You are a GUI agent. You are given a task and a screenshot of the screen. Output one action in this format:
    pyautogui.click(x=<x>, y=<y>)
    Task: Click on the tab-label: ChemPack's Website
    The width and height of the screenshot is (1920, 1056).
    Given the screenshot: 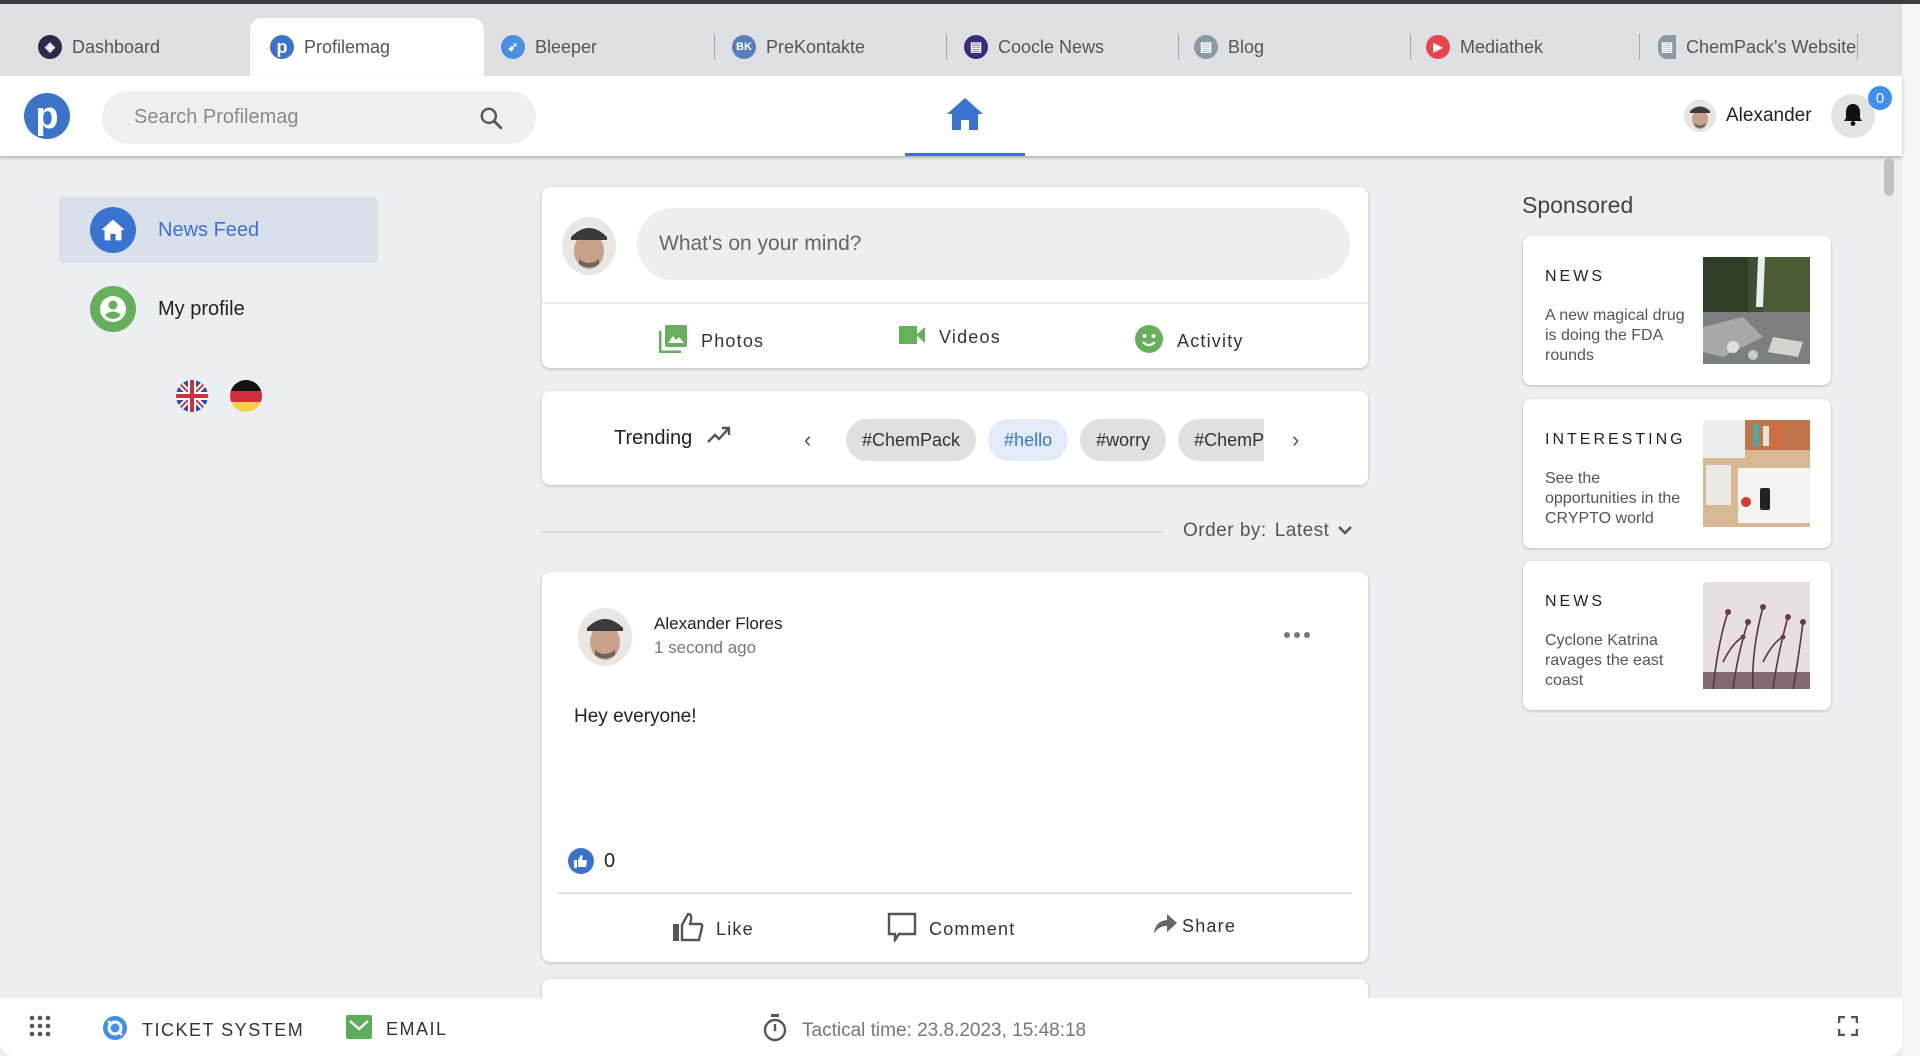 What is the action you would take?
    pyautogui.click(x=1771, y=46)
    